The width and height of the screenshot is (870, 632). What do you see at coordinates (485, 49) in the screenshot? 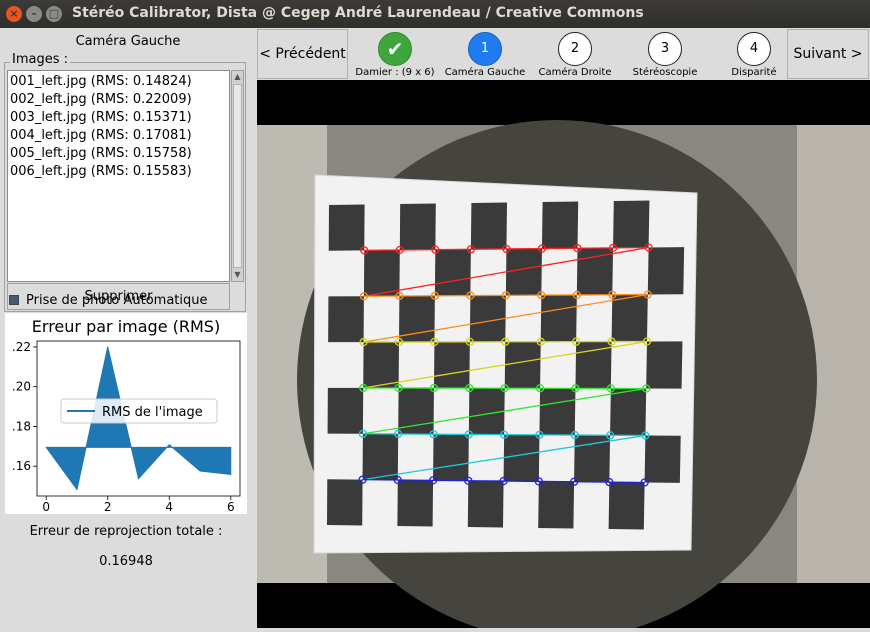
I see `step-number-badge: 1` at bounding box center [485, 49].